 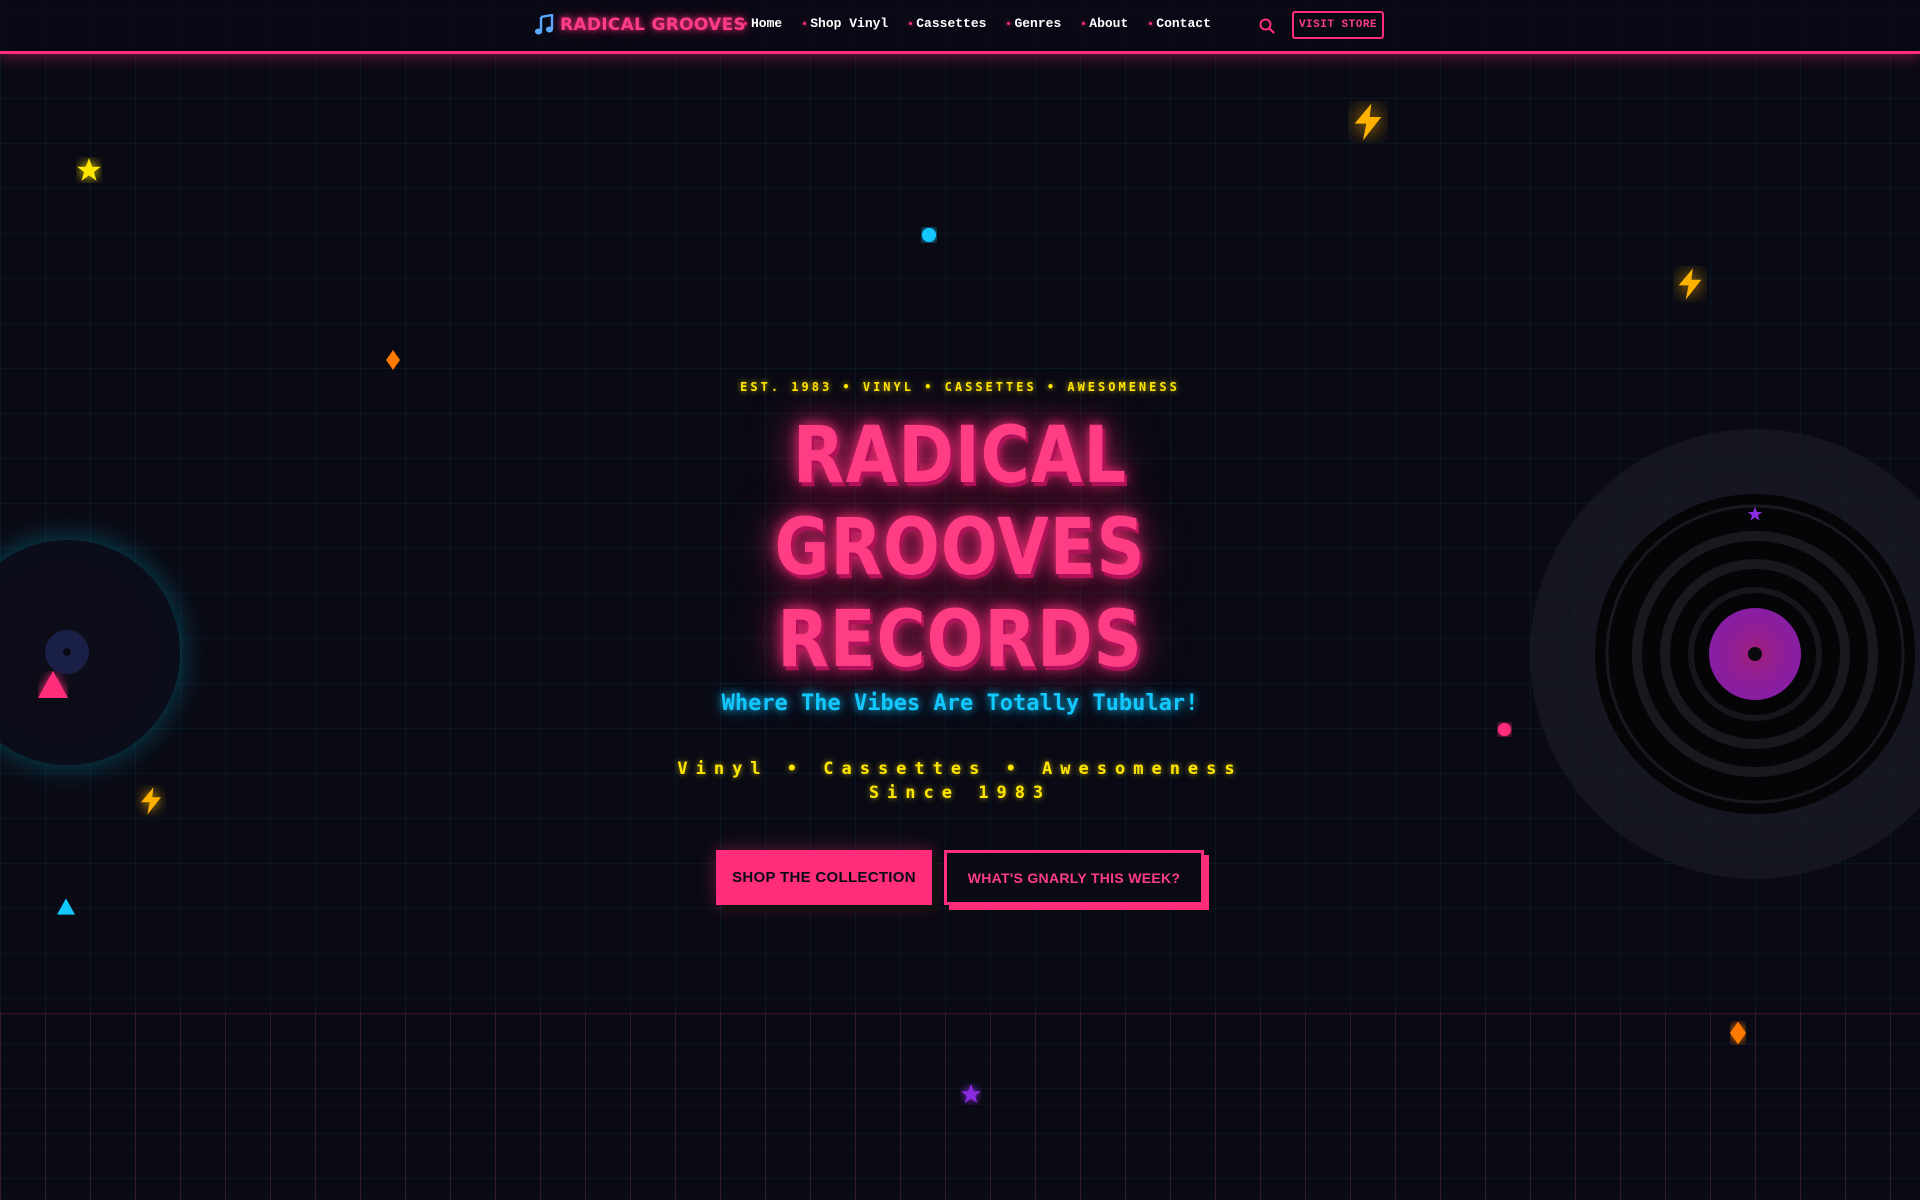 I want to click on hero-title-line: GROOVES, so click(x=960, y=548).